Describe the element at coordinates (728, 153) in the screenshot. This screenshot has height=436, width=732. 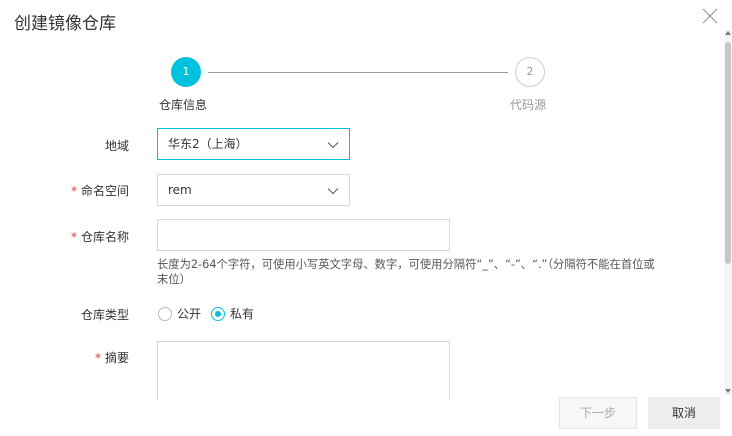
I see `scrollbar-thumb` at that location.